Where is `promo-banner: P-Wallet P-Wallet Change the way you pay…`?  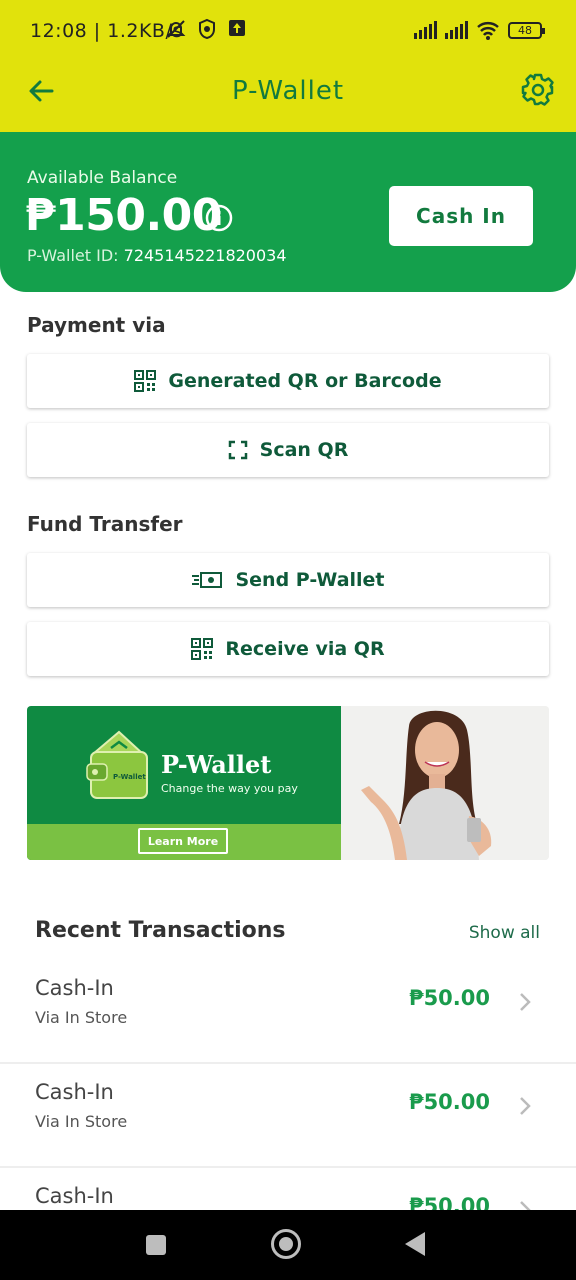
promo-banner: P-Wallet P-Wallet Change the way you pay… is located at coordinates (288, 783).